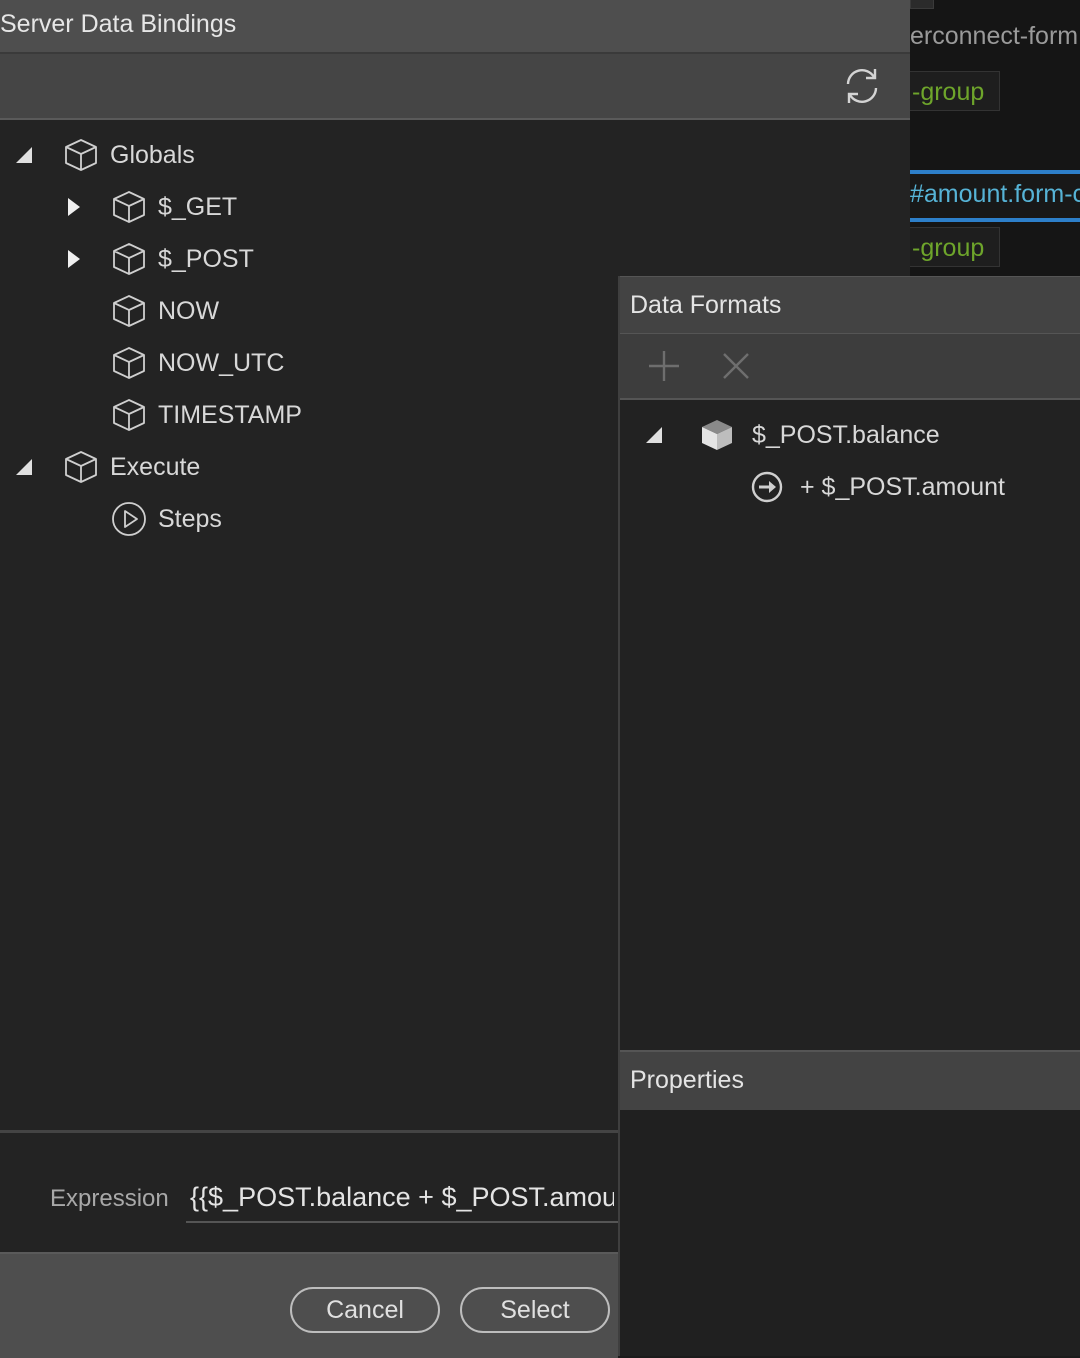 The image size is (1080, 1358). I want to click on play-circle-icon, so click(129, 519).